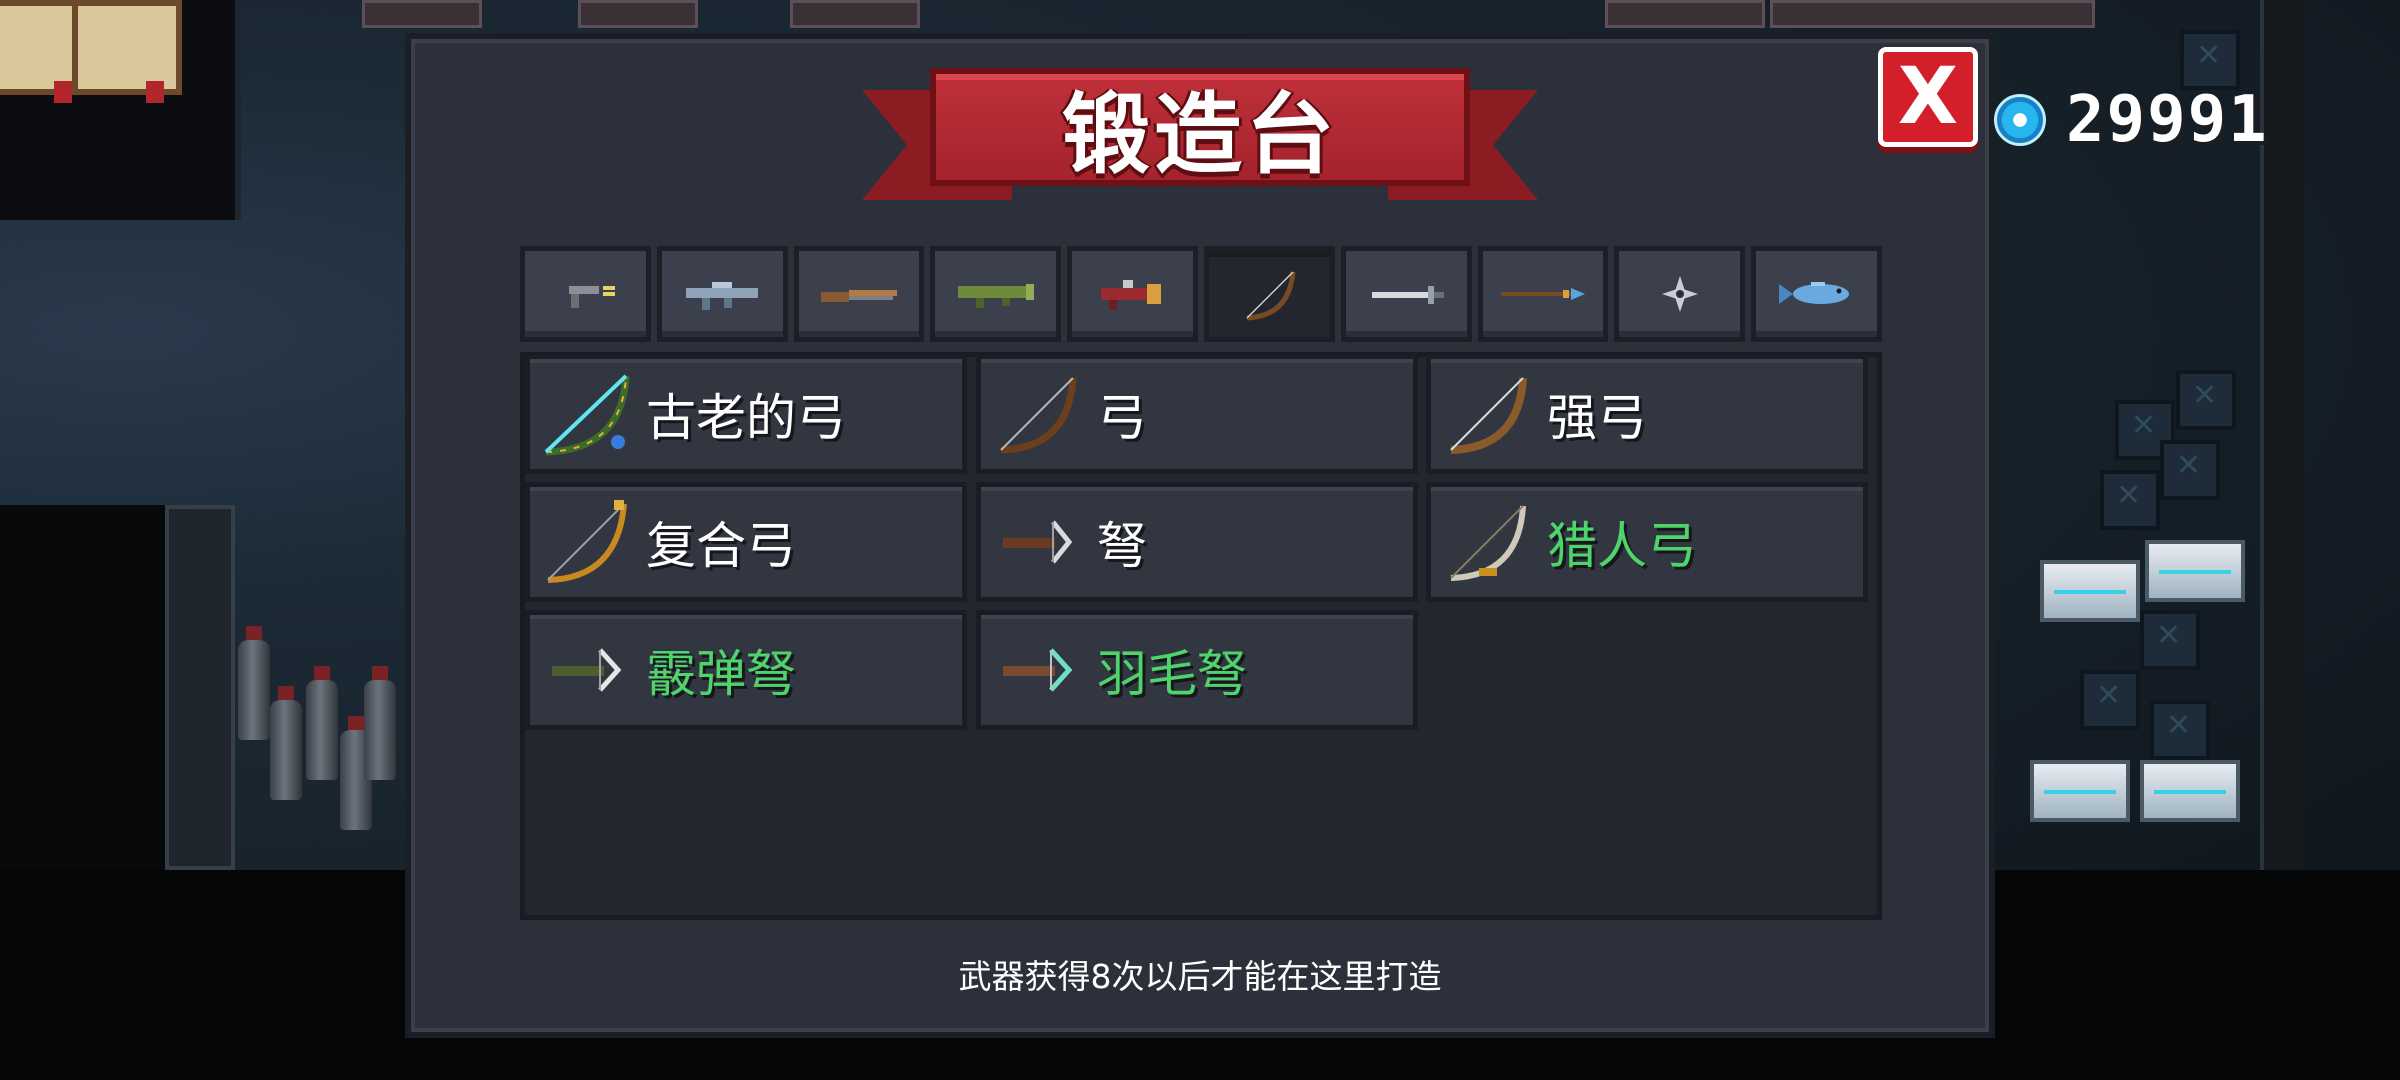  I want to click on wall-scroll, so click(127, 51).